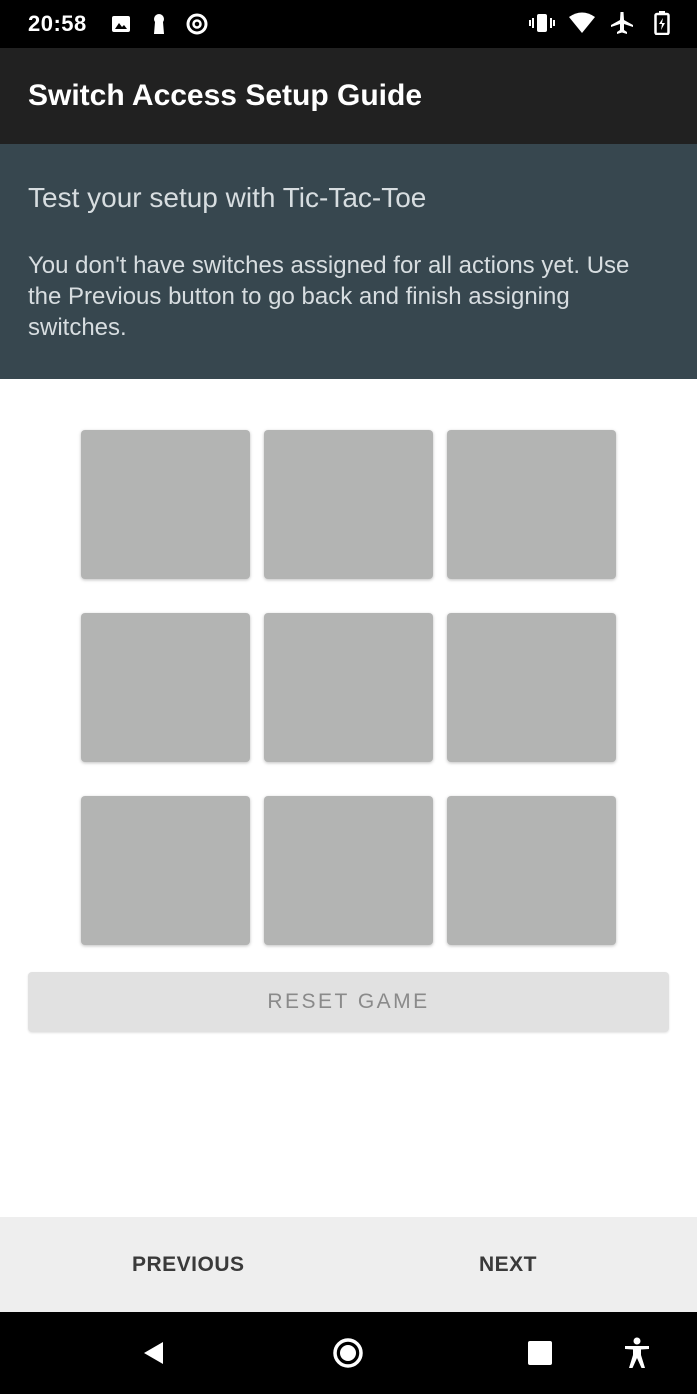 The image size is (697, 1394). I want to click on status-bar: 20:58, so click(348, 24).